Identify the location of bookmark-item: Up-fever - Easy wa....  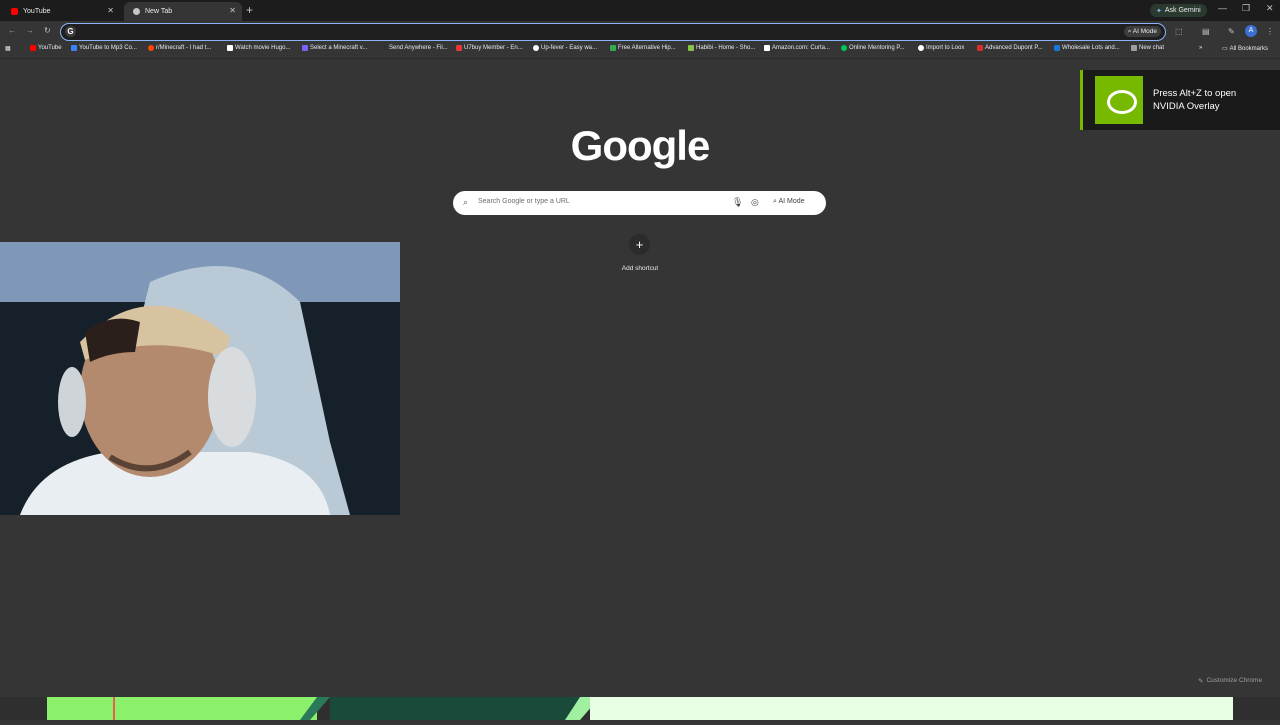
(565, 48).